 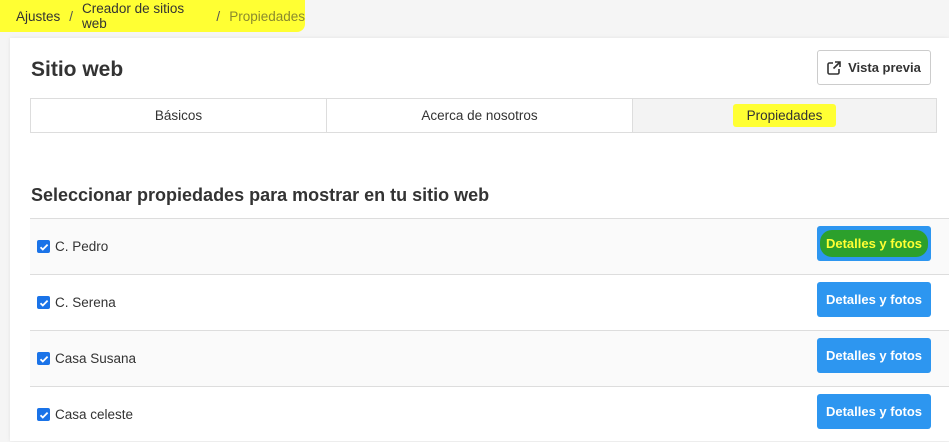 What do you see at coordinates (489, 414) in the screenshot?
I see `property-row: Casa celeste Detalles y fotos` at bounding box center [489, 414].